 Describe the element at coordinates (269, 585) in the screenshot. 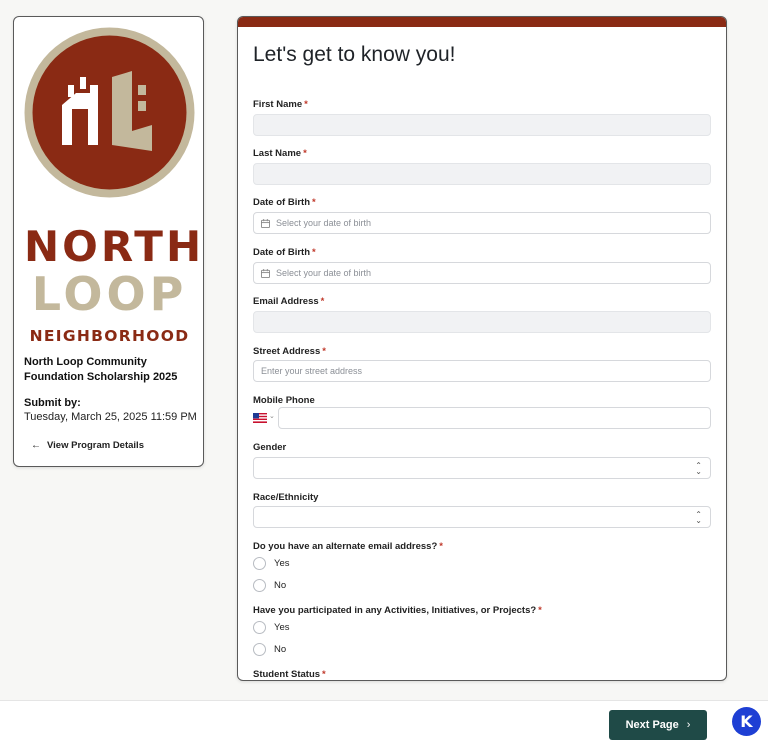

I see `alternate-email-no: No` at that location.